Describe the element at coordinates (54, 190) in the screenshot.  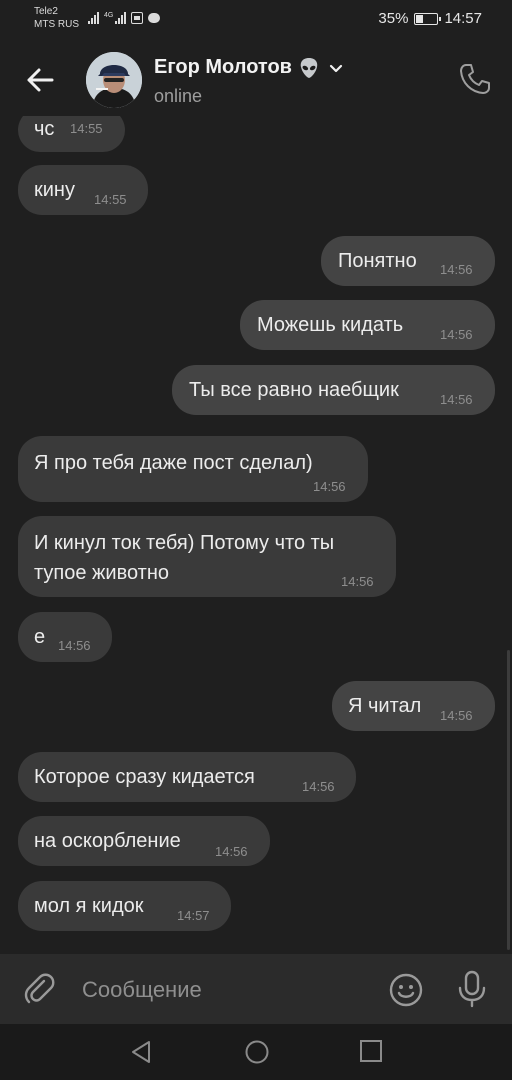
I see `message-text: кину` at that location.